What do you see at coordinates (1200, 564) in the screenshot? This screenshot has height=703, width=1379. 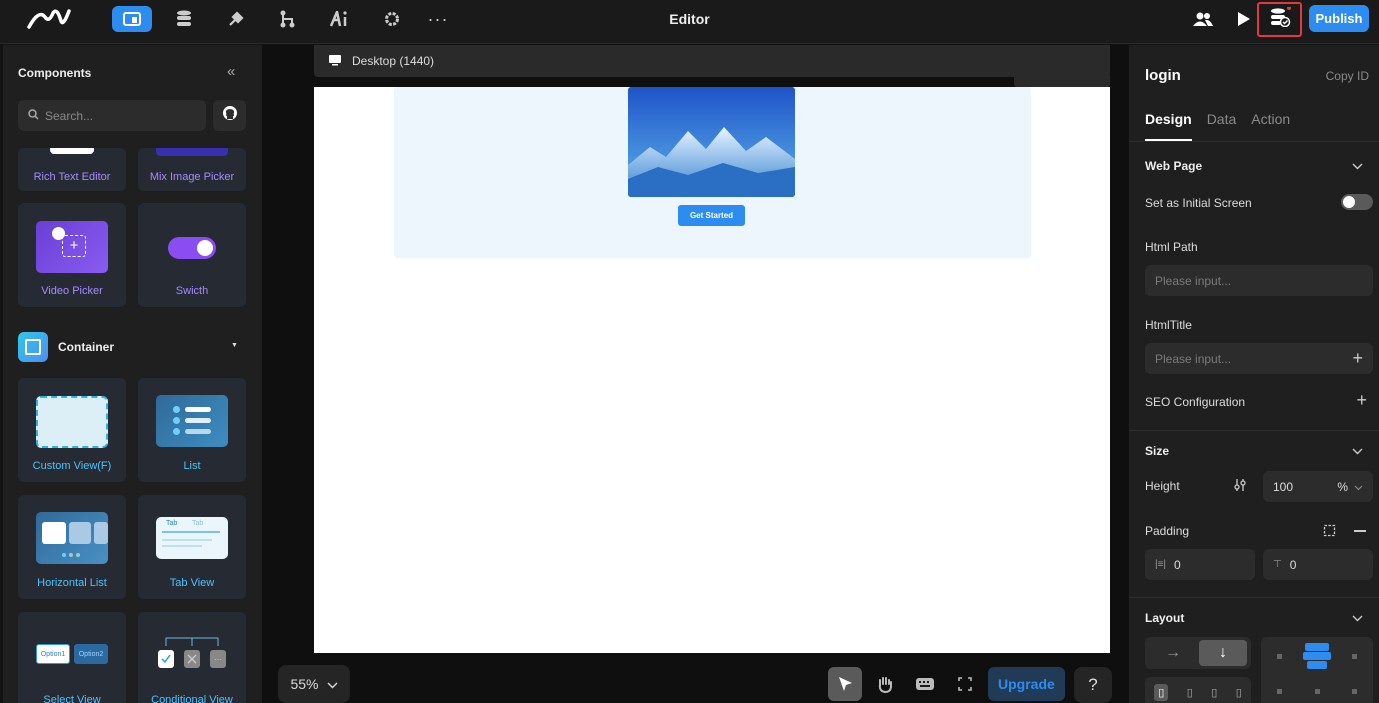 I see `padding-left-input: |≡| 0` at bounding box center [1200, 564].